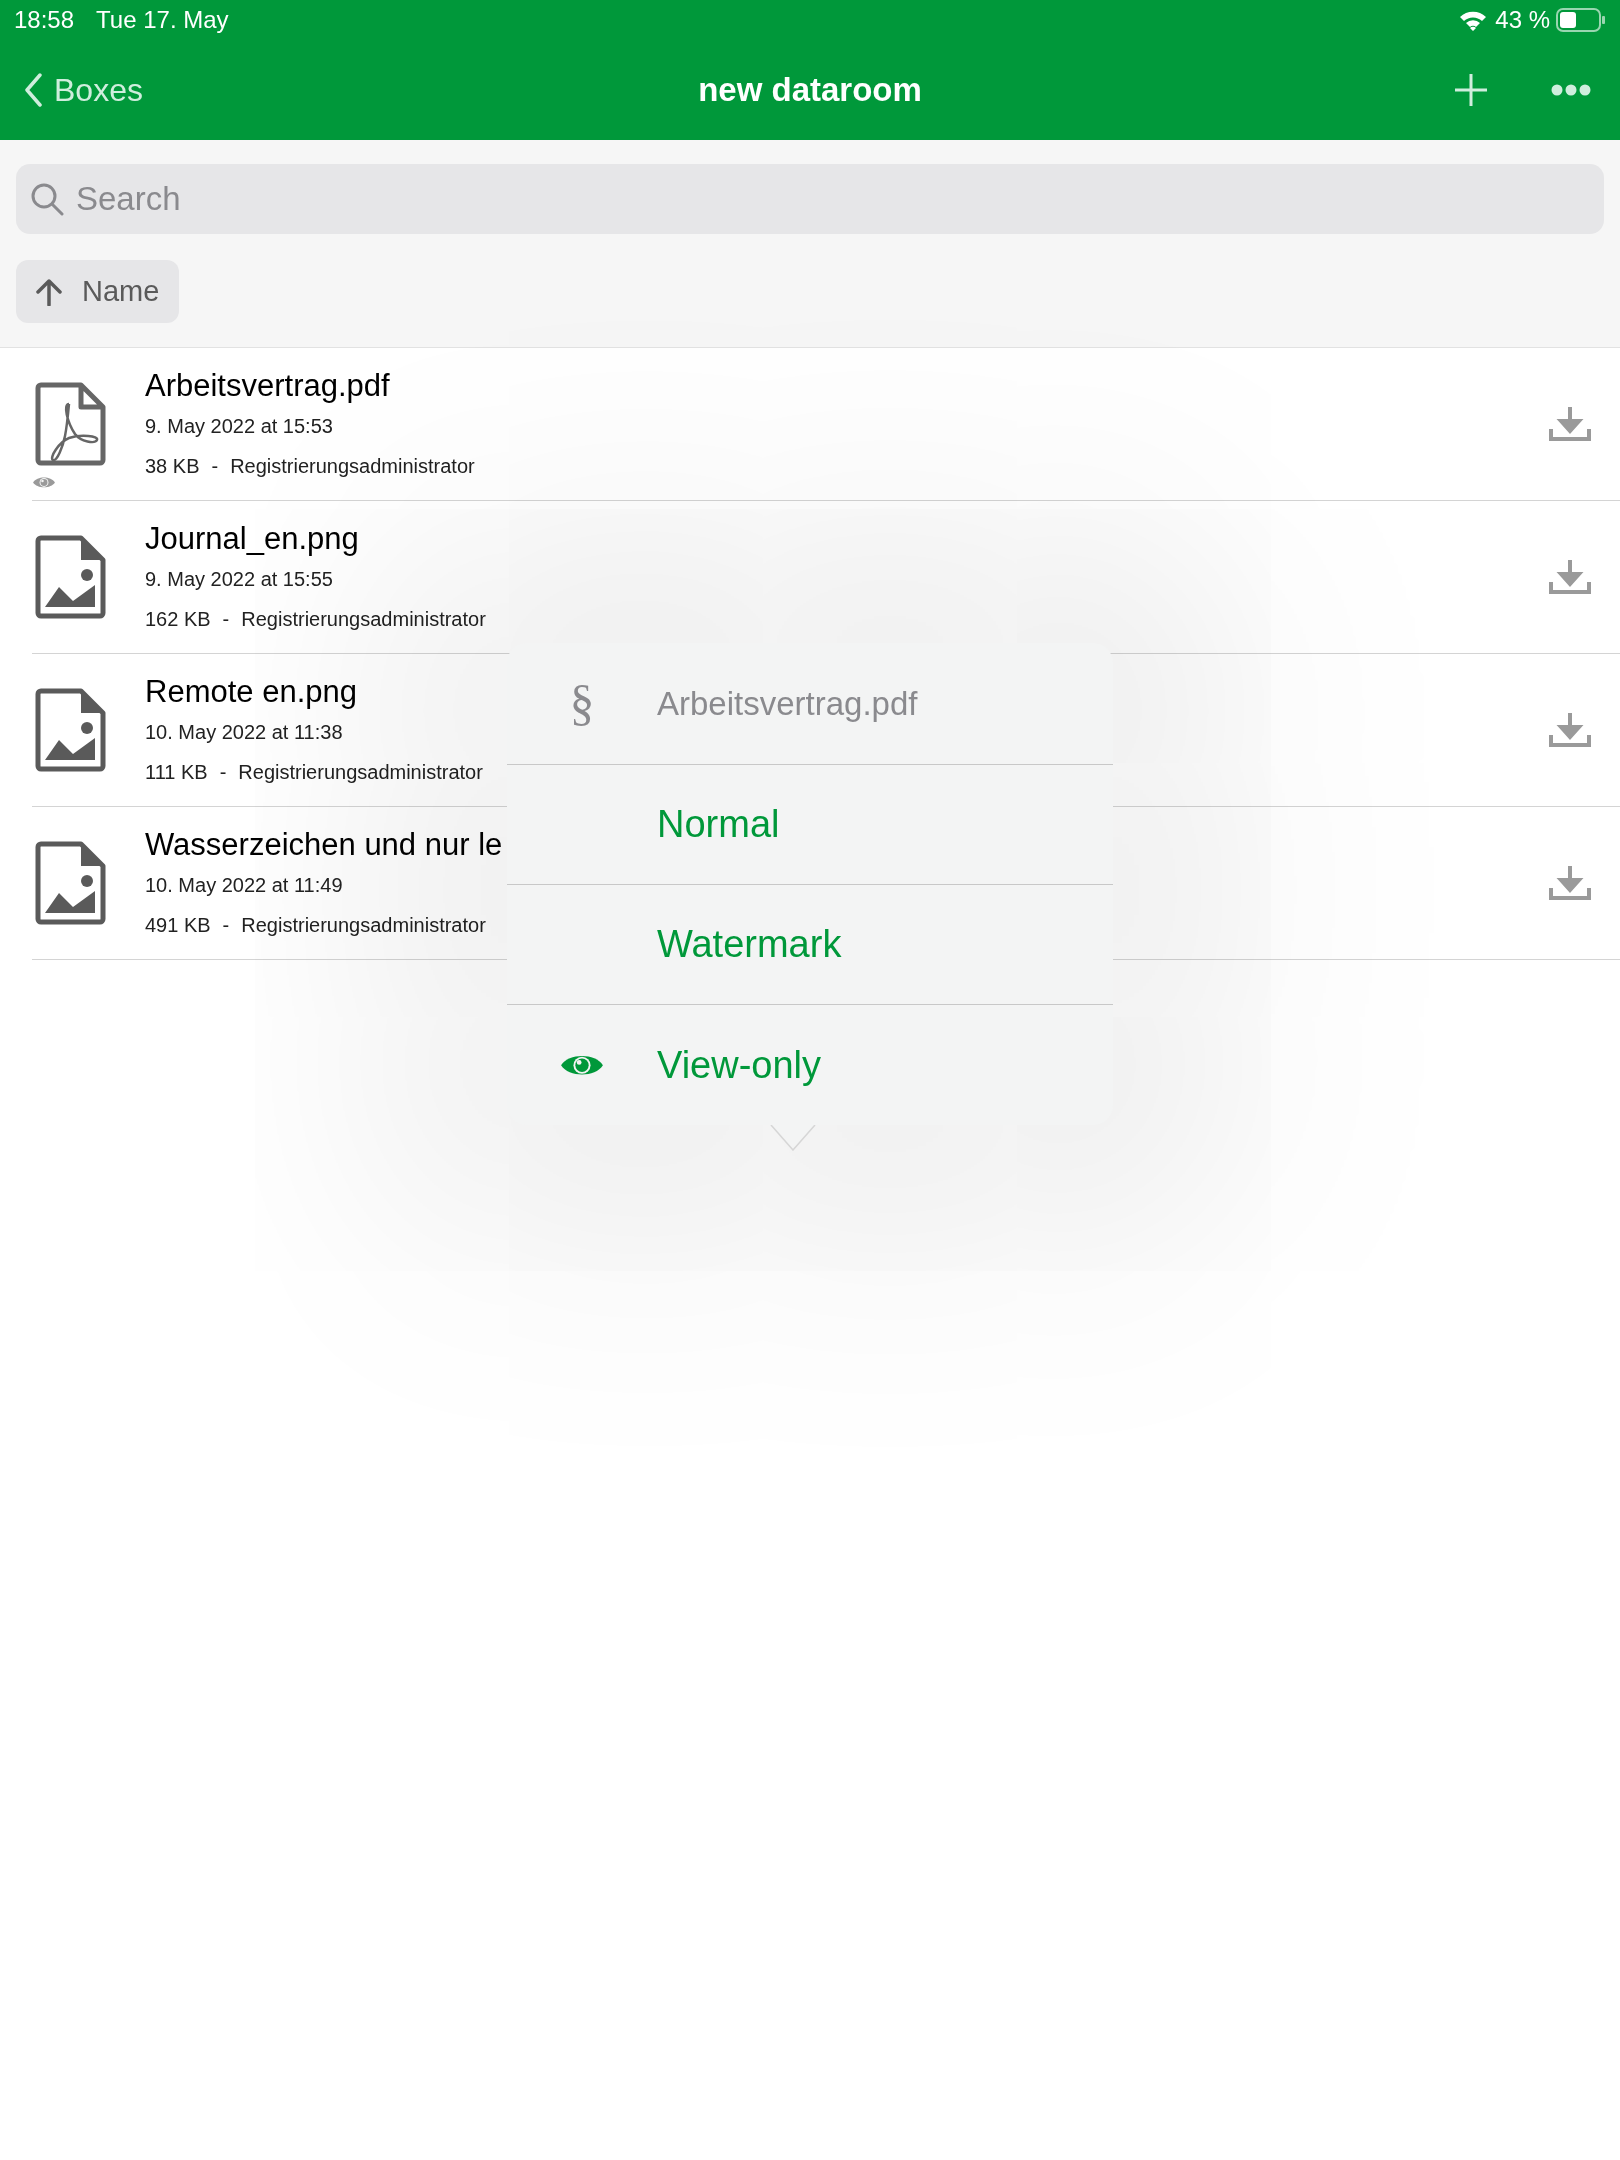 Image resolution: width=1620 pixels, height=2160 pixels. What do you see at coordinates (162, 20) in the screenshot?
I see `status-date: Tue 17. May` at bounding box center [162, 20].